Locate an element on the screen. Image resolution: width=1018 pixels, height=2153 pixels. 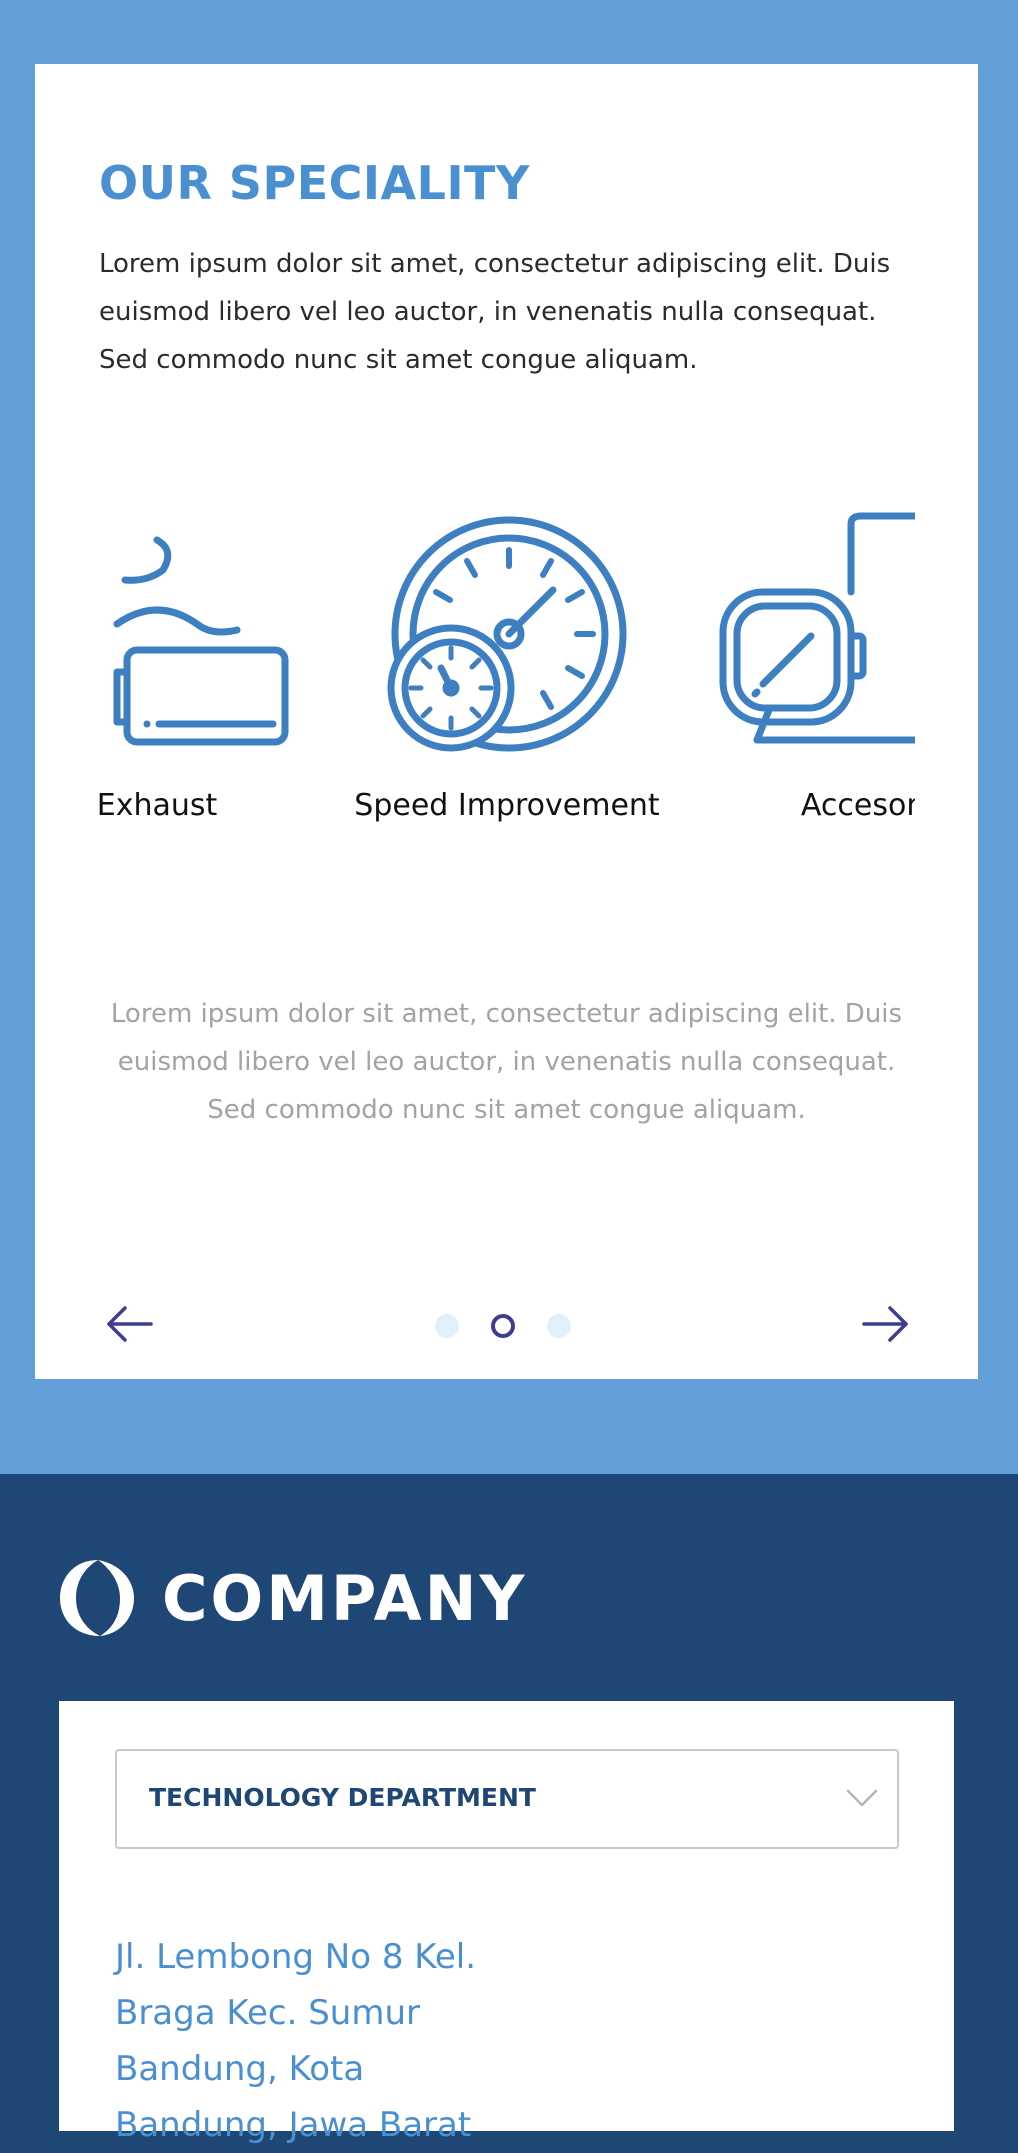
slide-label: Exhaust is located at coordinates (158, 805).